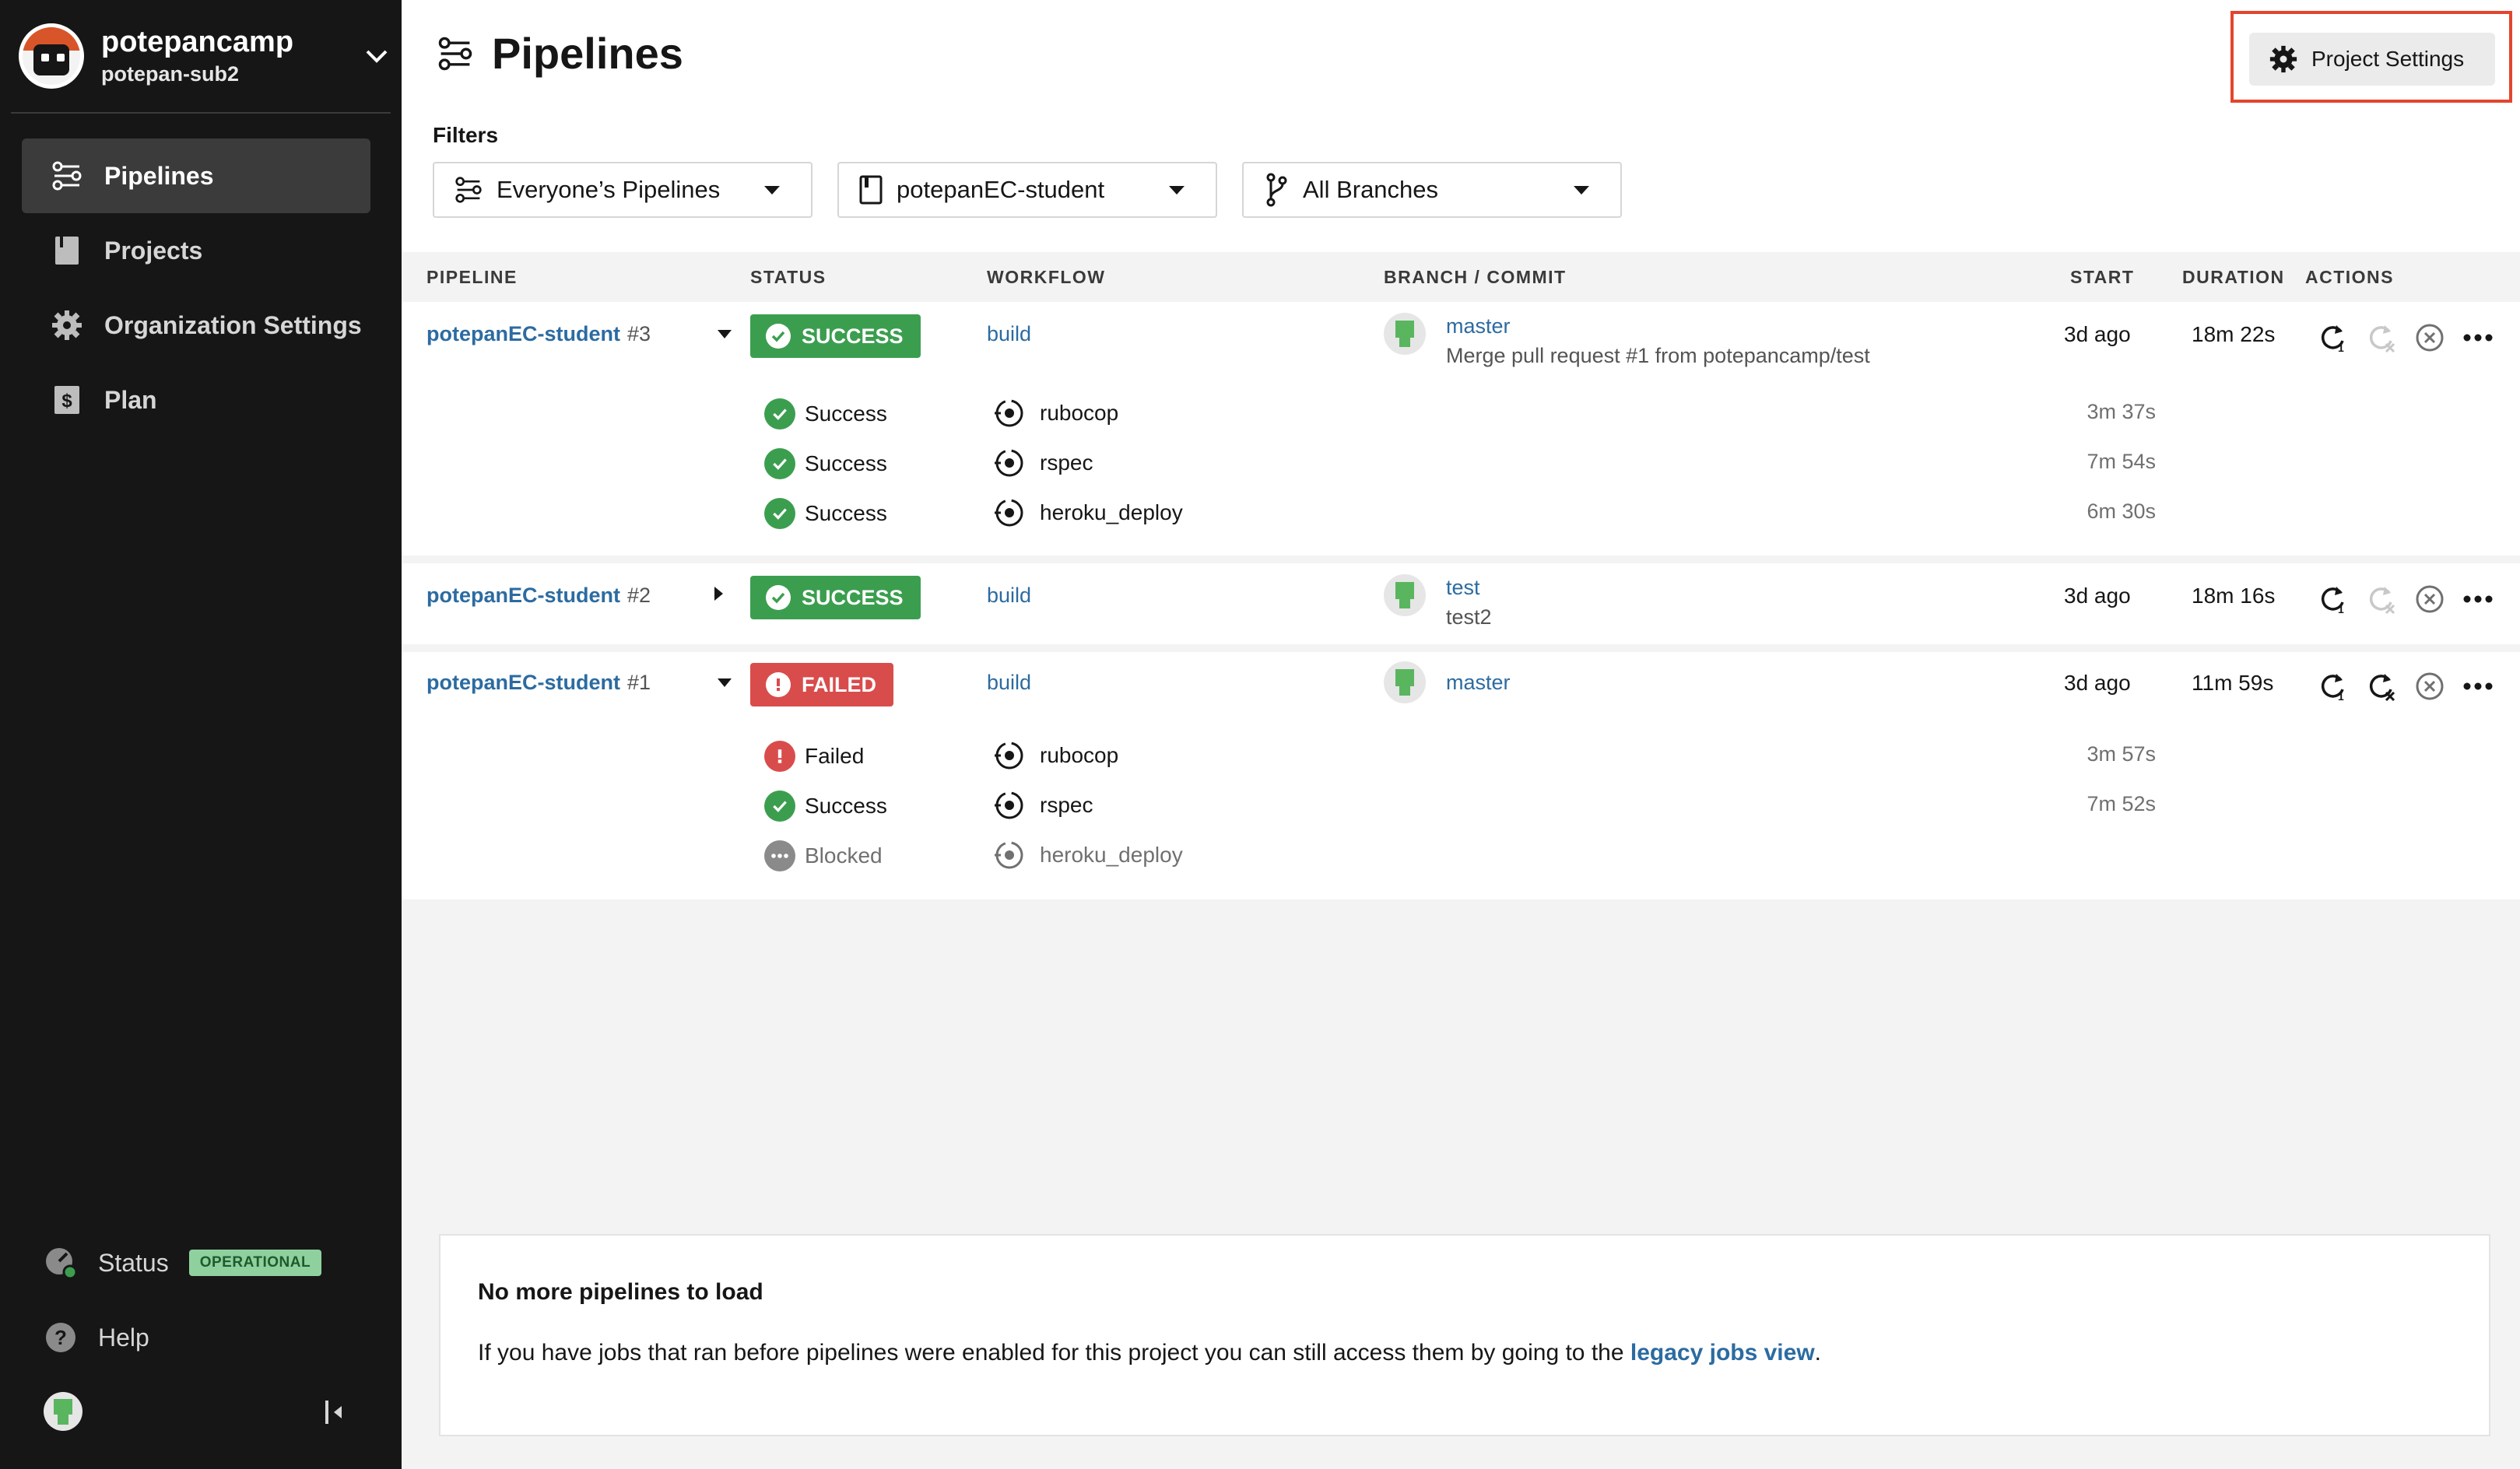 Image resolution: width=2520 pixels, height=1469 pixels. What do you see at coordinates (61, 1263) in the screenshot?
I see `status-gauge-icon` at bounding box center [61, 1263].